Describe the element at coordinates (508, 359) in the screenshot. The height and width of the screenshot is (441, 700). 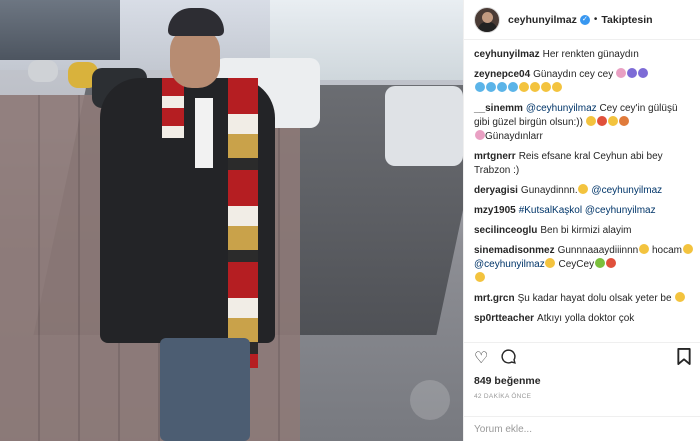
I see `comment-icon` at that location.